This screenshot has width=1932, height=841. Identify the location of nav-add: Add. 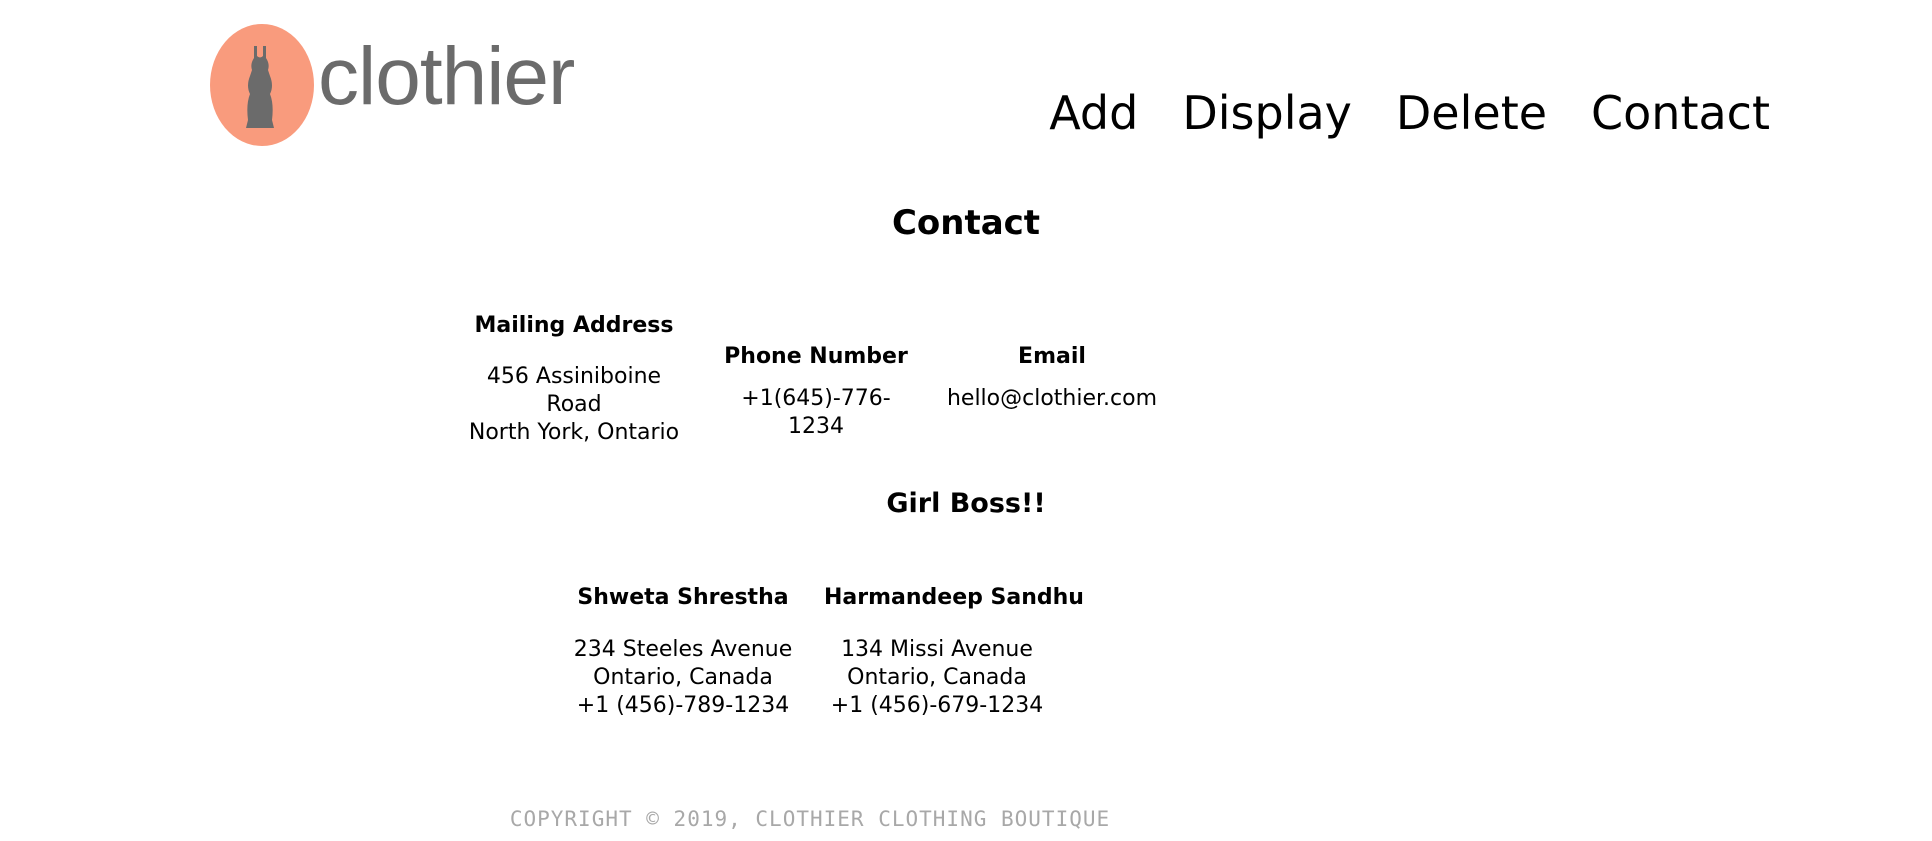
(1093, 113).